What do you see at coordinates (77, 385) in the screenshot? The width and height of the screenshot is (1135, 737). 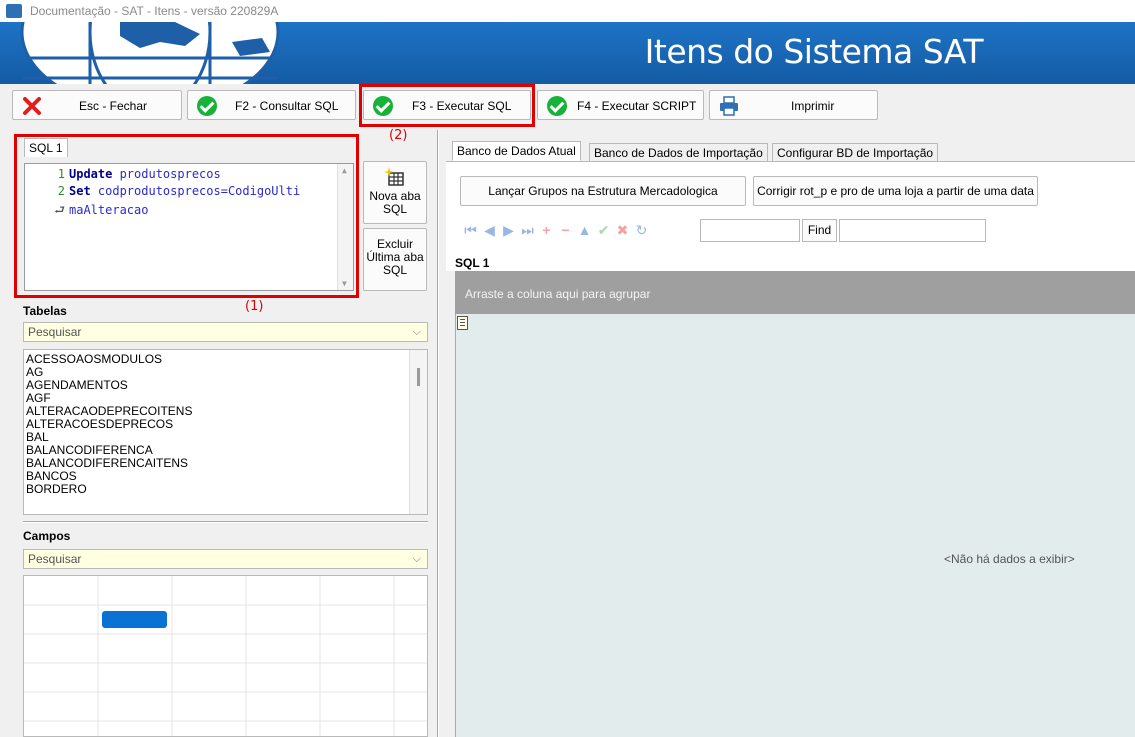 I see `list-item: AGENDAMENTOS` at bounding box center [77, 385].